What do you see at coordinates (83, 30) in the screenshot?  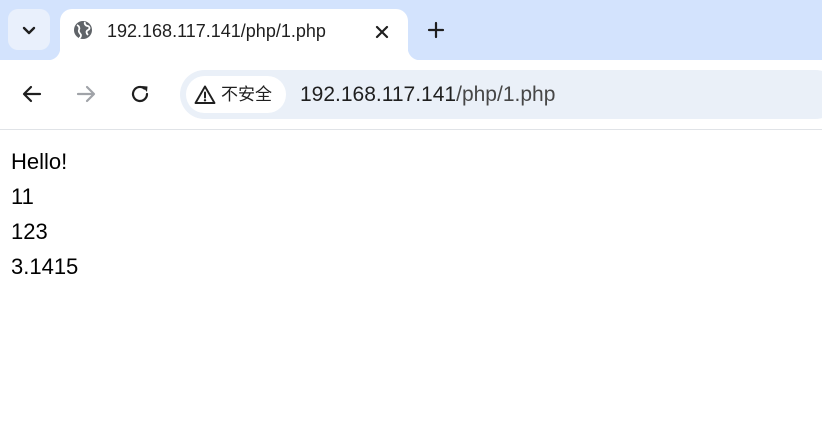 I see `globe-icon` at bounding box center [83, 30].